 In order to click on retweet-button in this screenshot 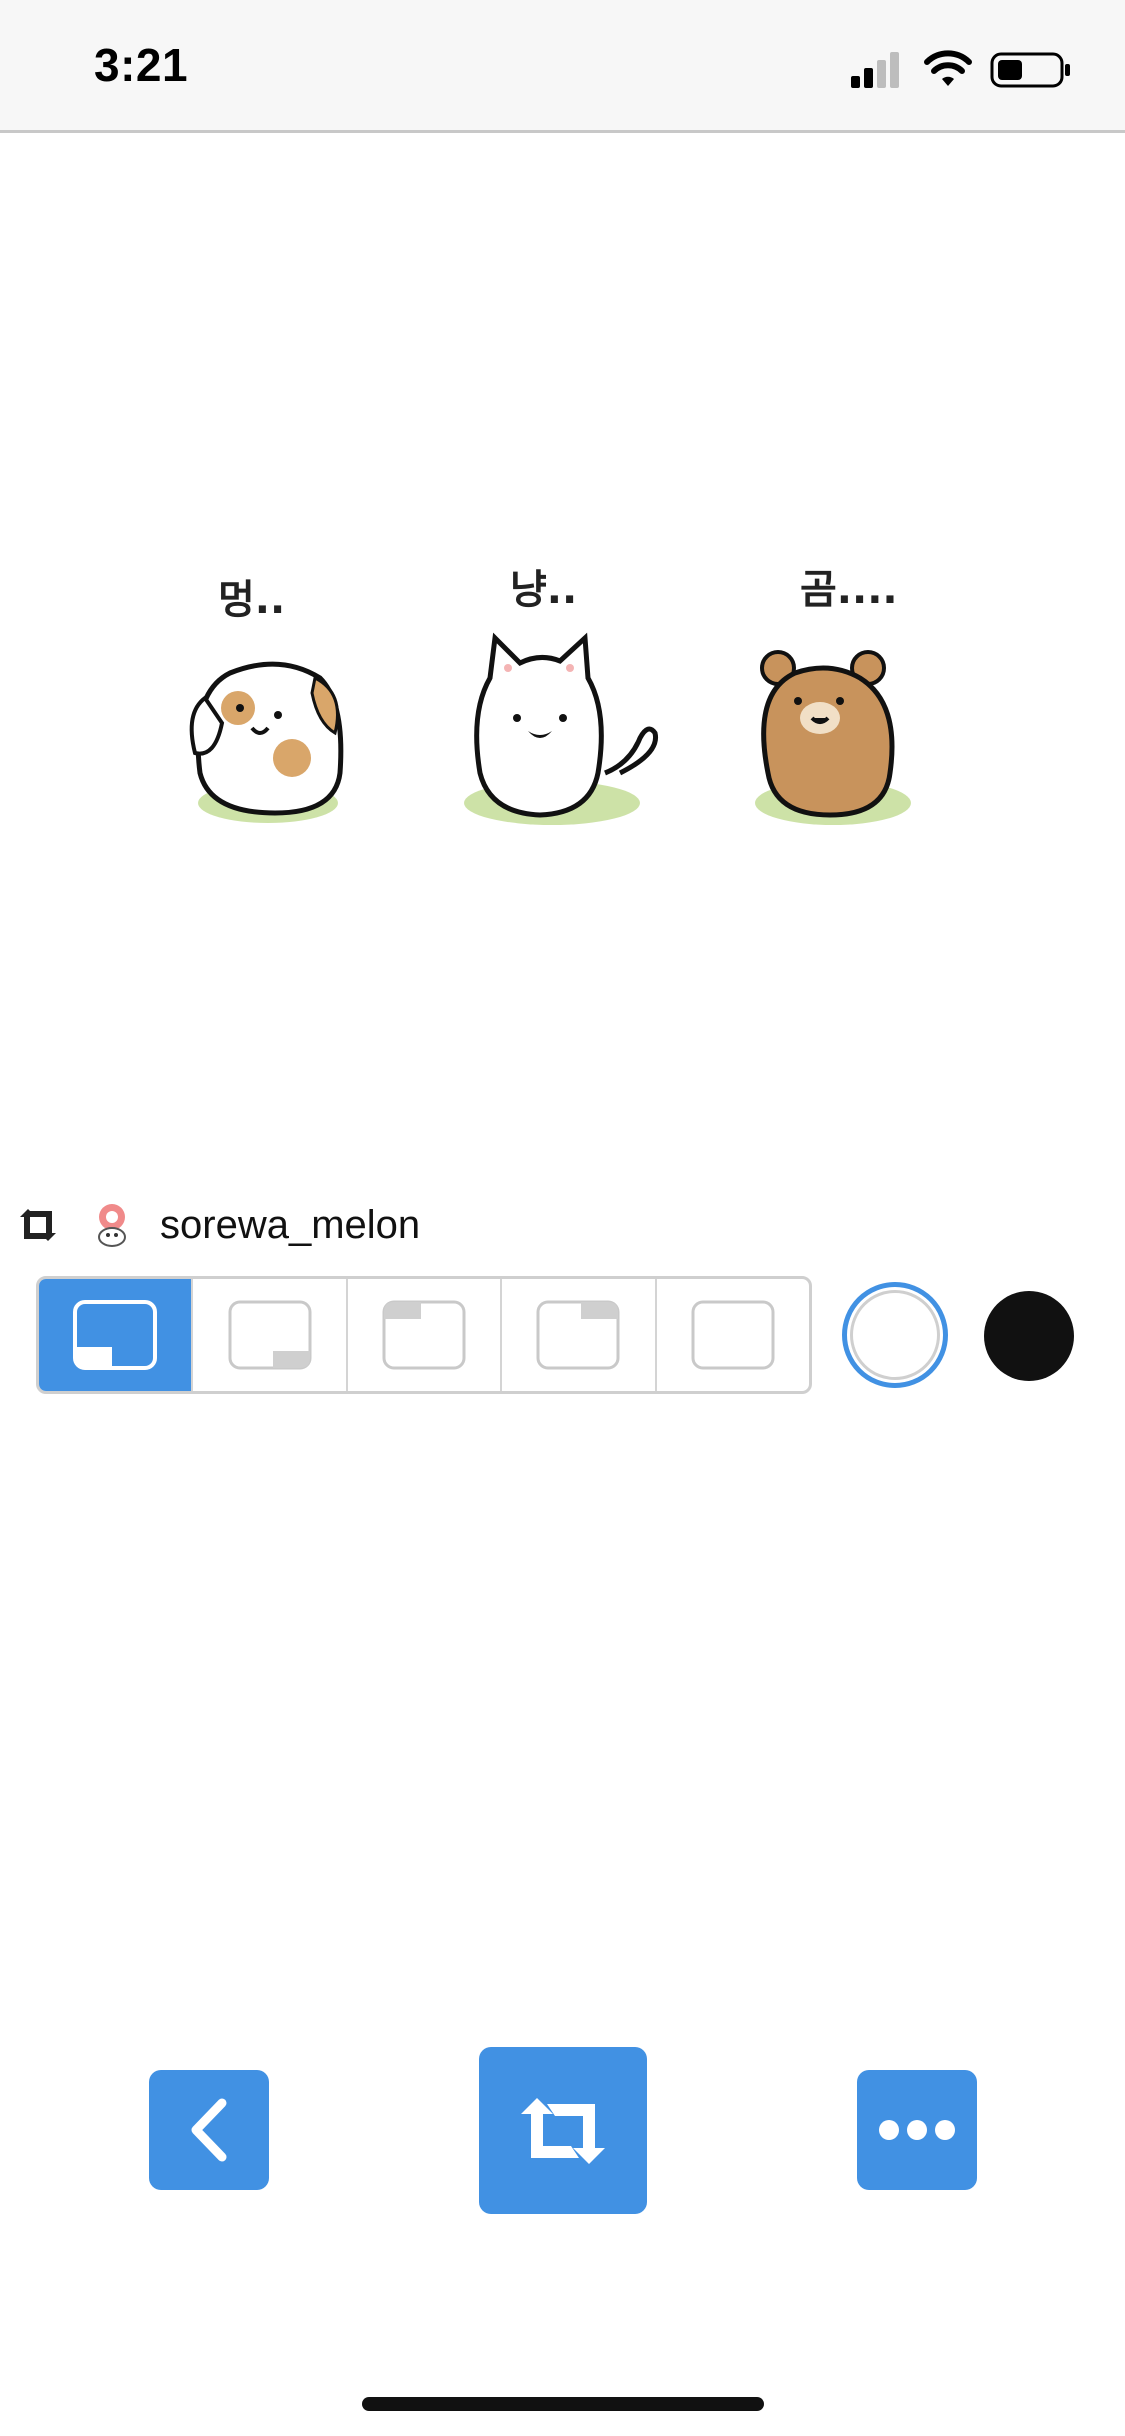, I will do `click(563, 2130)`.